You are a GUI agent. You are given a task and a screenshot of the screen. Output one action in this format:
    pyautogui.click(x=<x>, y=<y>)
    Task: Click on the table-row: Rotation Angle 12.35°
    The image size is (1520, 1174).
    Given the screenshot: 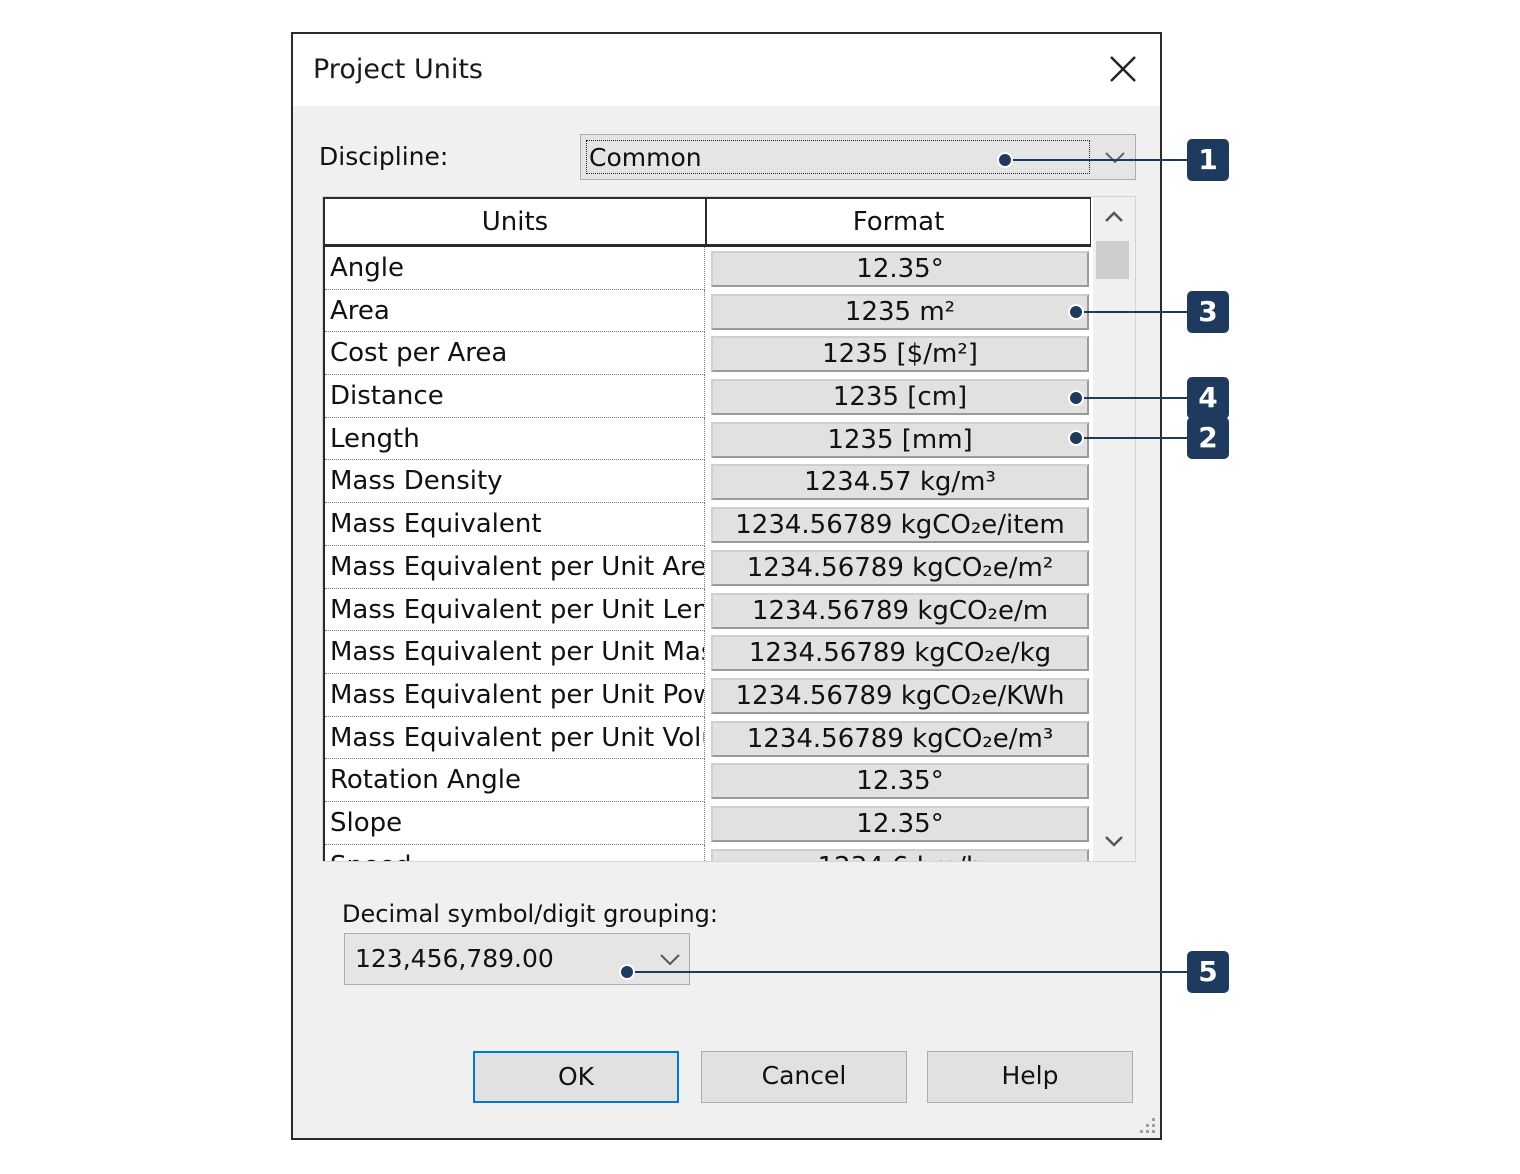 What is the action you would take?
    pyautogui.click(x=708, y=780)
    